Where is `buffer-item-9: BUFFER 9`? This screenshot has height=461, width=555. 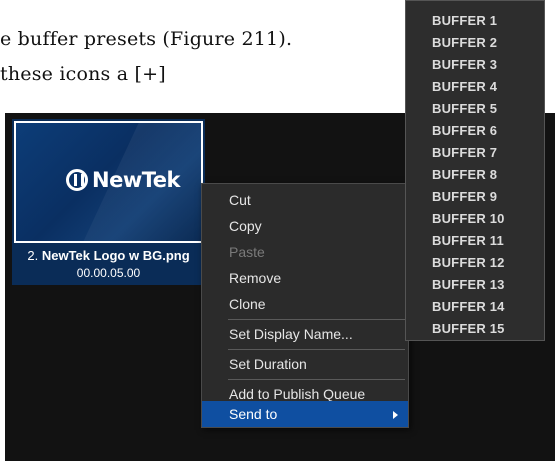 buffer-item-9: BUFFER 9 is located at coordinates (475, 197).